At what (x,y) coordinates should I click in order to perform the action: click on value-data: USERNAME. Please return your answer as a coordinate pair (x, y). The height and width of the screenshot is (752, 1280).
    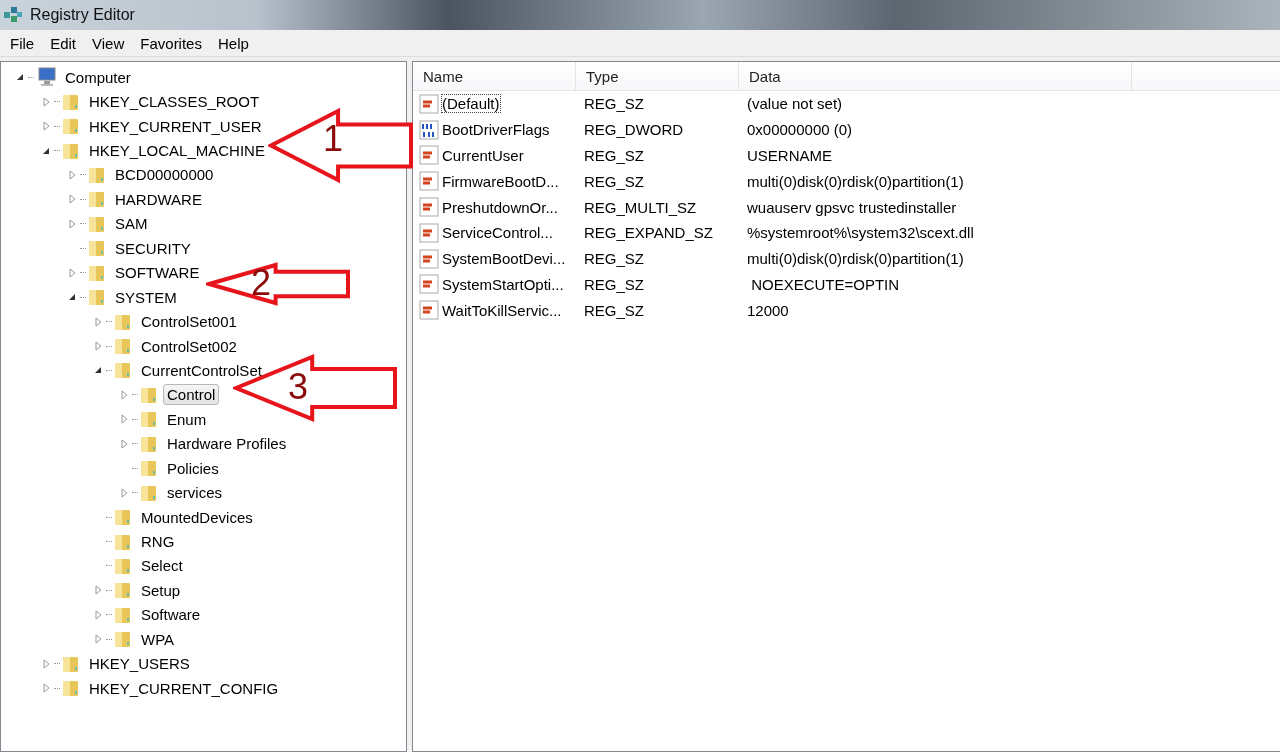
    Looking at the image, I should click on (789, 155).